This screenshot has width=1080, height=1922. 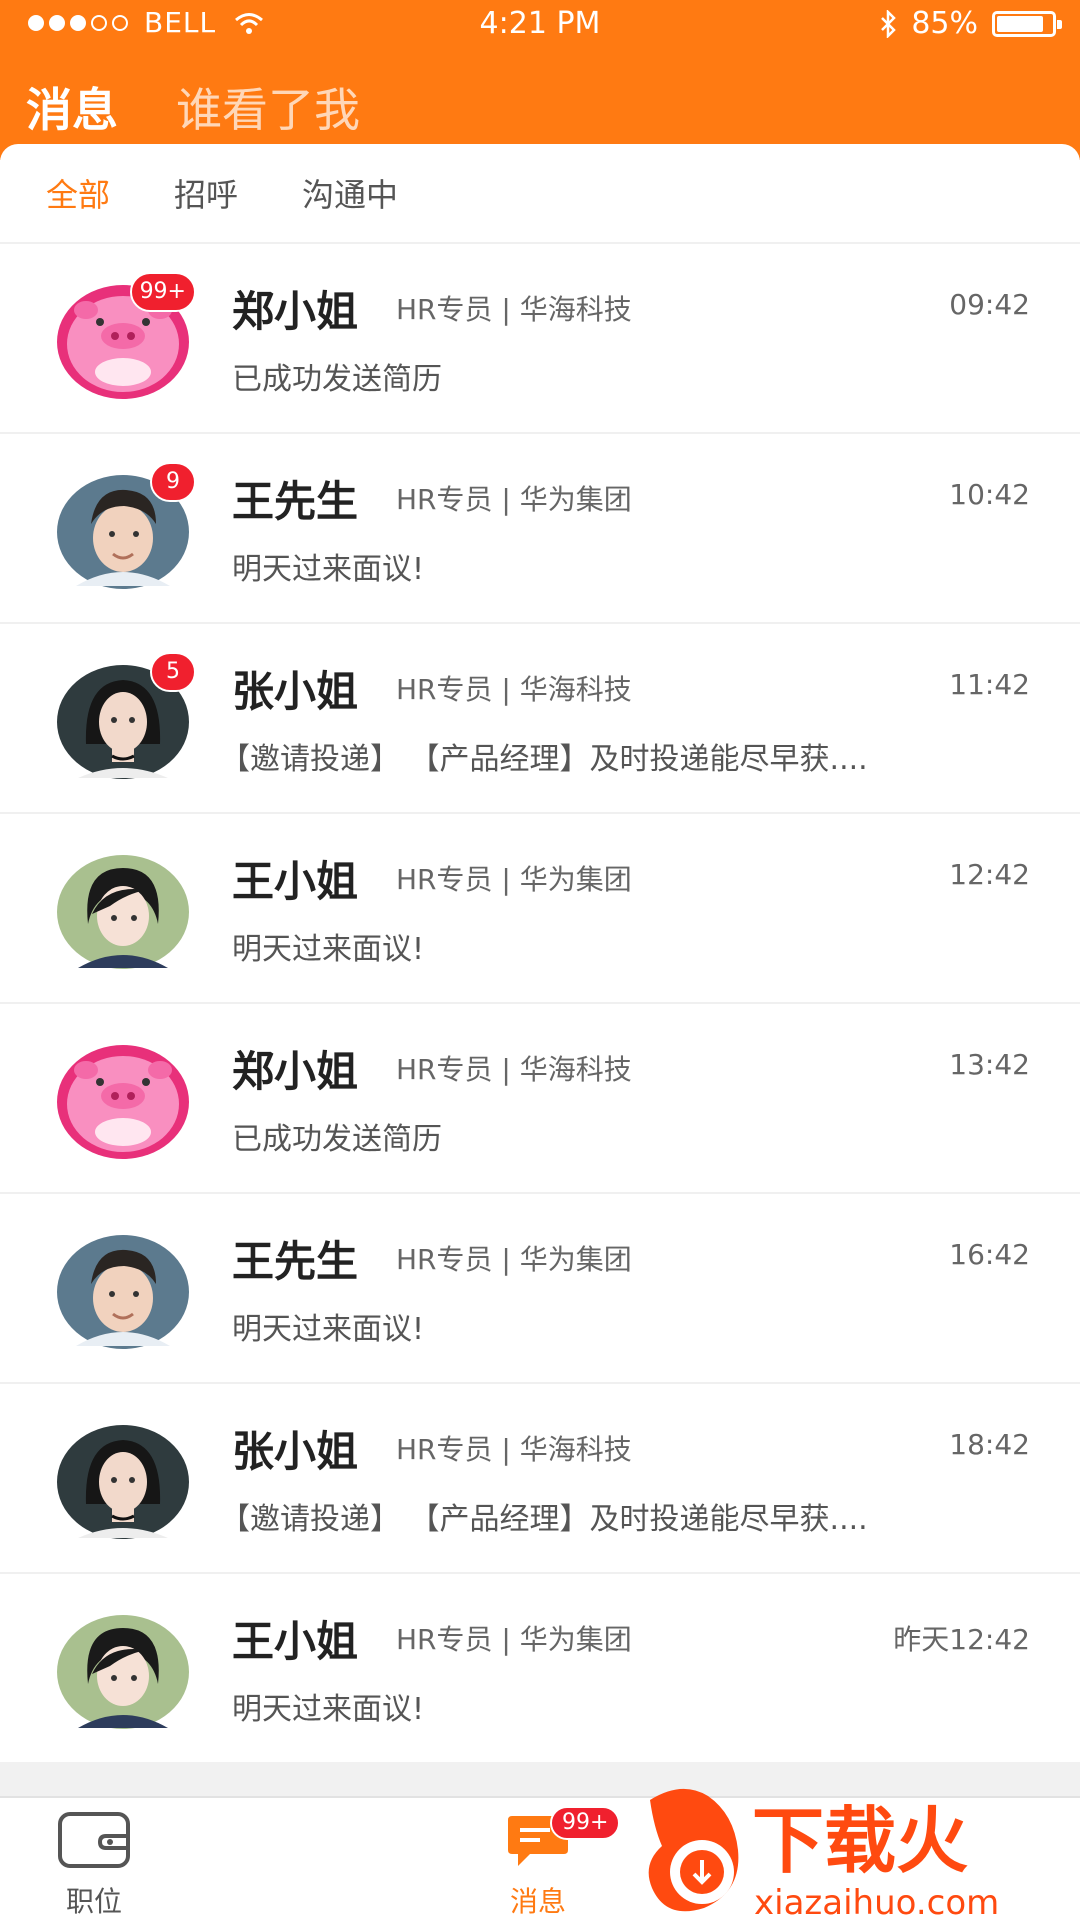 I want to click on nav-messages-badge: 99+, so click(x=585, y=1823).